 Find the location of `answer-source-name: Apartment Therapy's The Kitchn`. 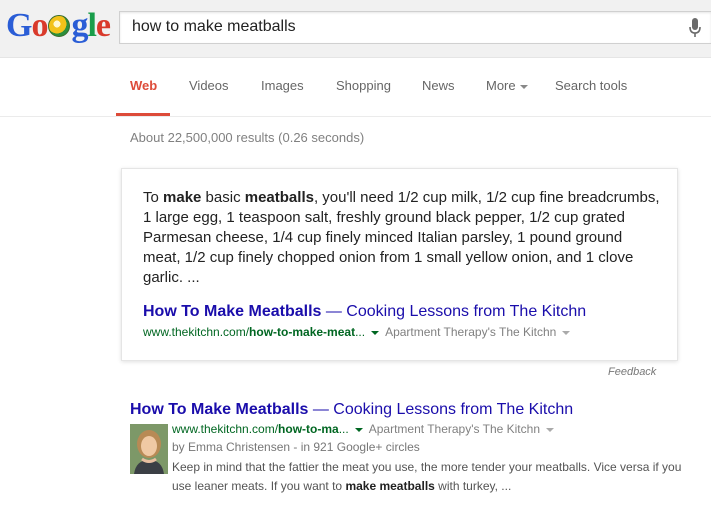

answer-source-name: Apartment Therapy's The Kitchn is located at coordinates (471, 332).